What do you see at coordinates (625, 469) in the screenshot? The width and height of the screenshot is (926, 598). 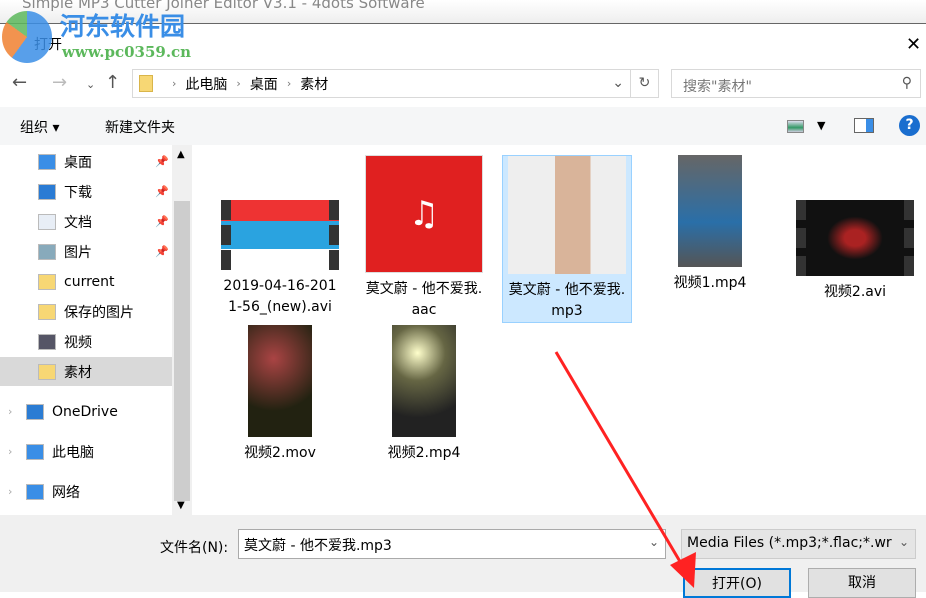 I see `red-arrow-annotation` at bounding box center [625, 469].